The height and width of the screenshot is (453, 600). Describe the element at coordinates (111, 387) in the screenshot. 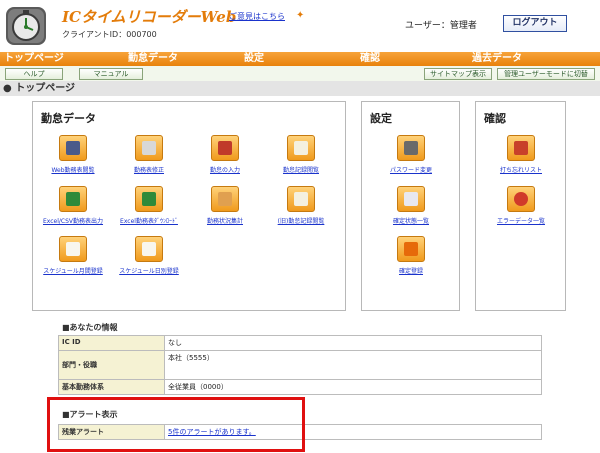

I see `info-key: 基本勤務体系` at that location.